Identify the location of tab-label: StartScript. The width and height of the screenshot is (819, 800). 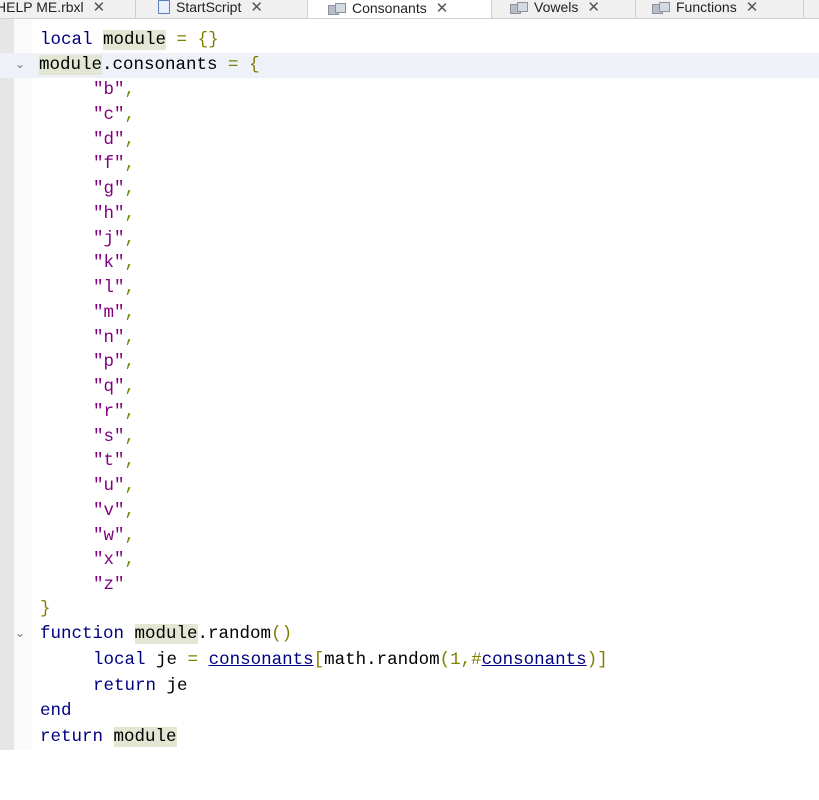
(209, 7).